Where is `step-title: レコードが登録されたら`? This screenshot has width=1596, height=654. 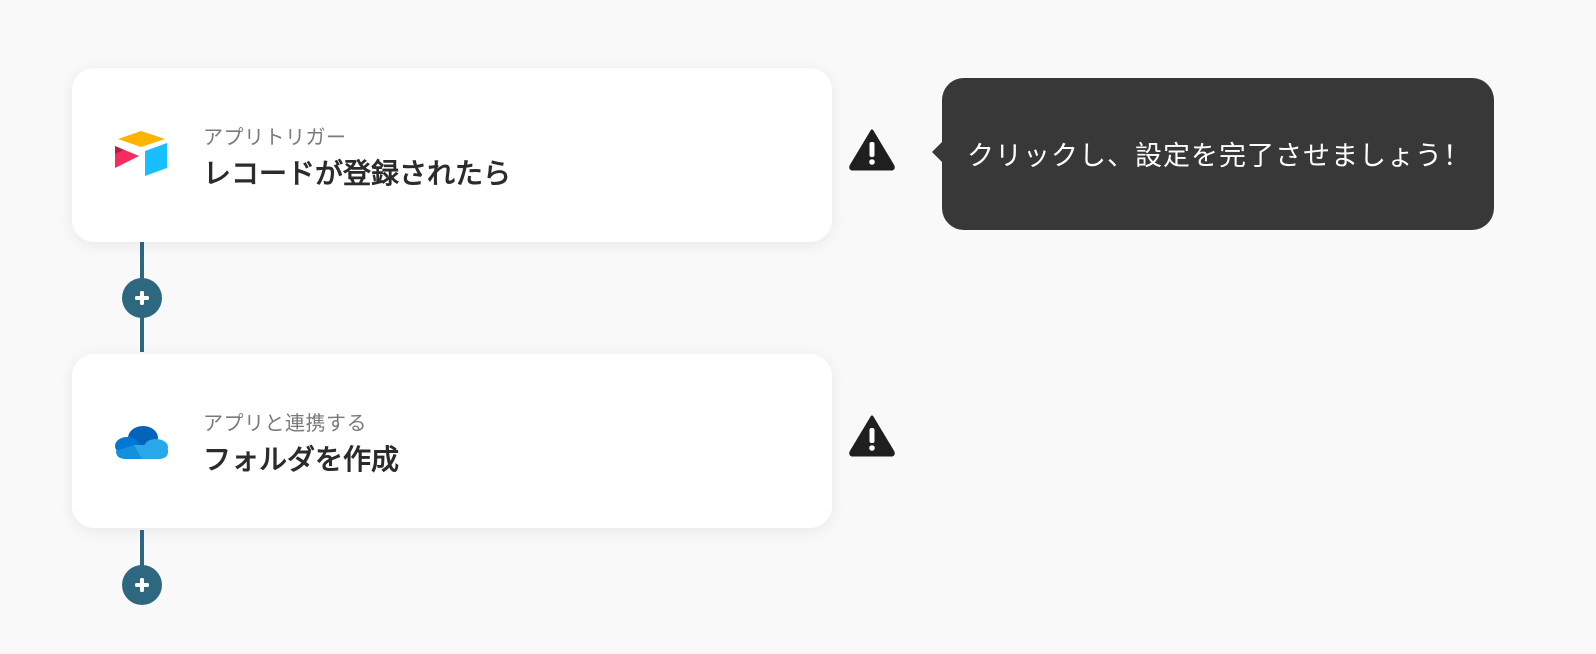 step-title: レコードが登録されたら is located at coordinates (357, 173).